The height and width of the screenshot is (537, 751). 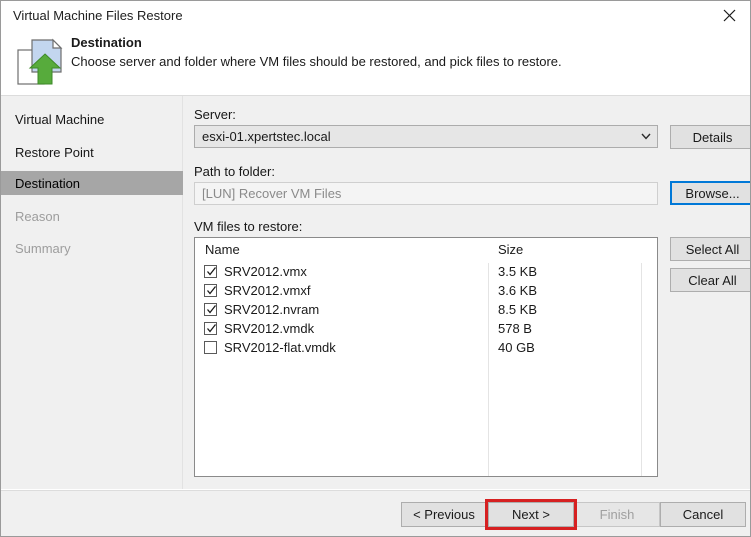 I want to click on file-size: 578 B, so click(x=515, y=328).